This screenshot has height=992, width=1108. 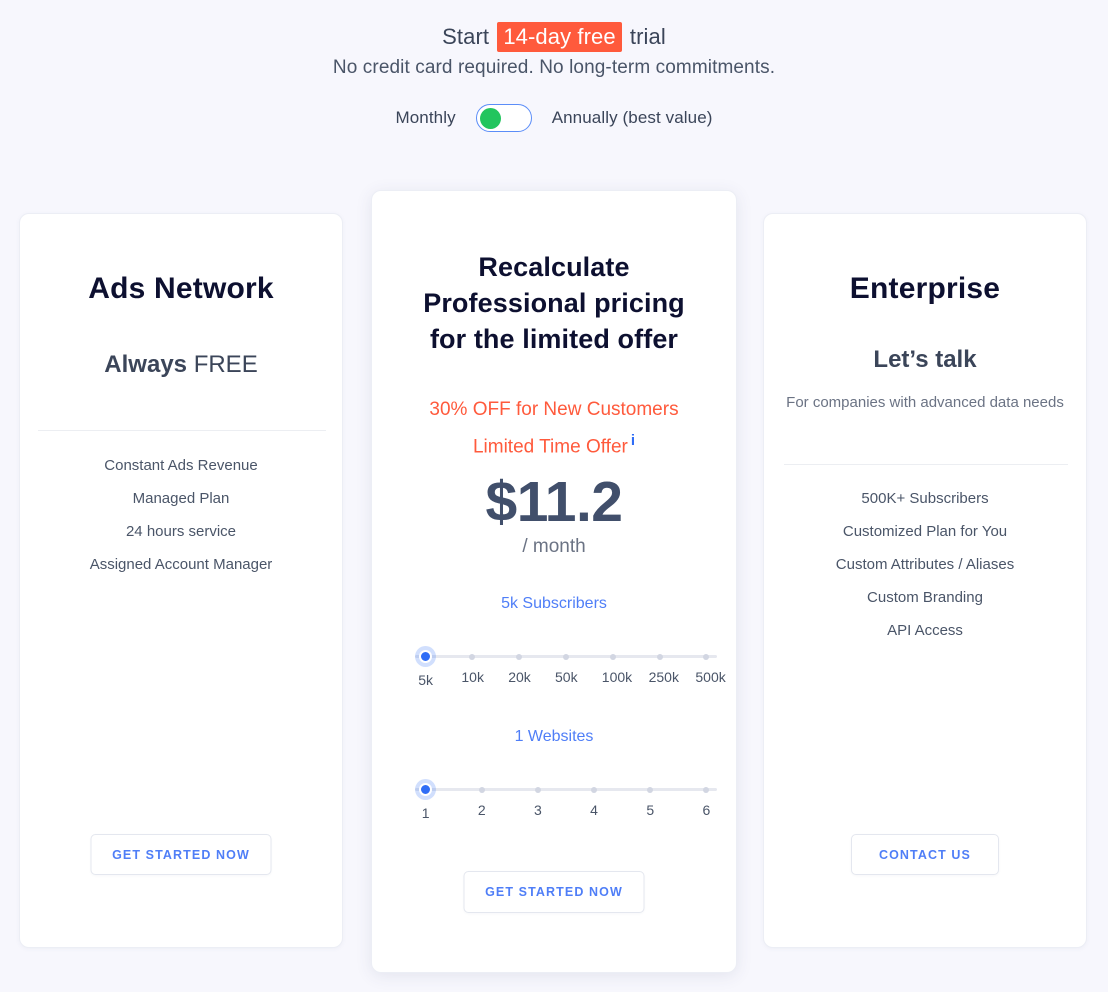 I want to click on slider-tick: 1, so click(x=426, y=800).